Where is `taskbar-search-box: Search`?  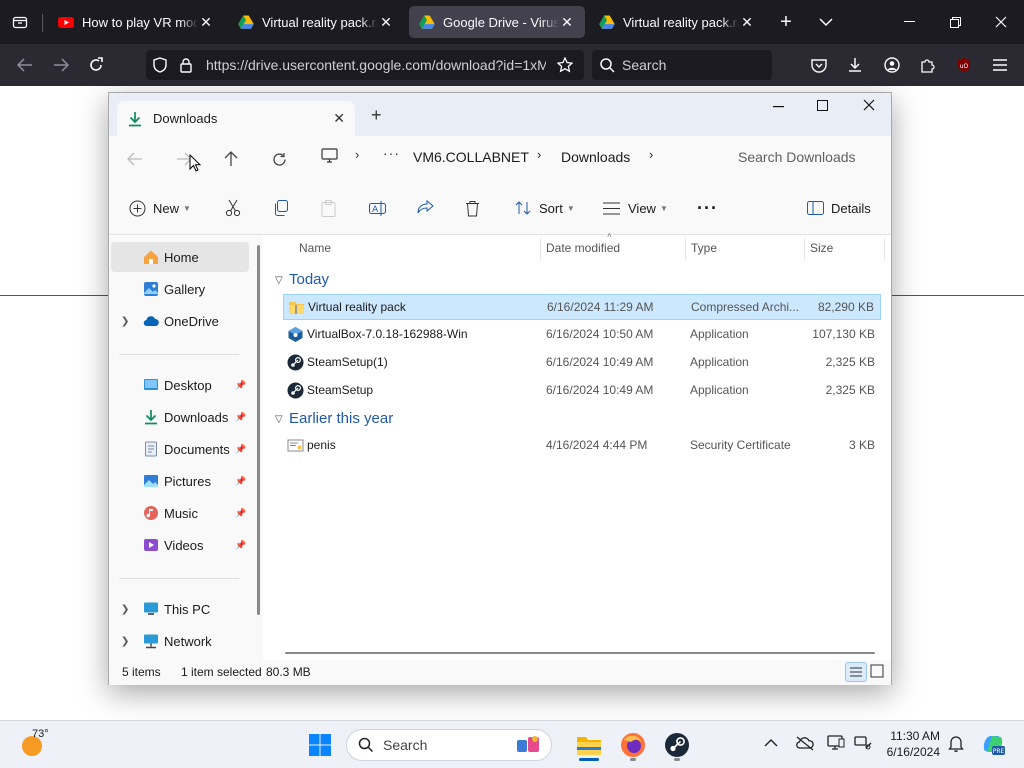
taskbar-search-box: Search is located at coordinates (449, 745).